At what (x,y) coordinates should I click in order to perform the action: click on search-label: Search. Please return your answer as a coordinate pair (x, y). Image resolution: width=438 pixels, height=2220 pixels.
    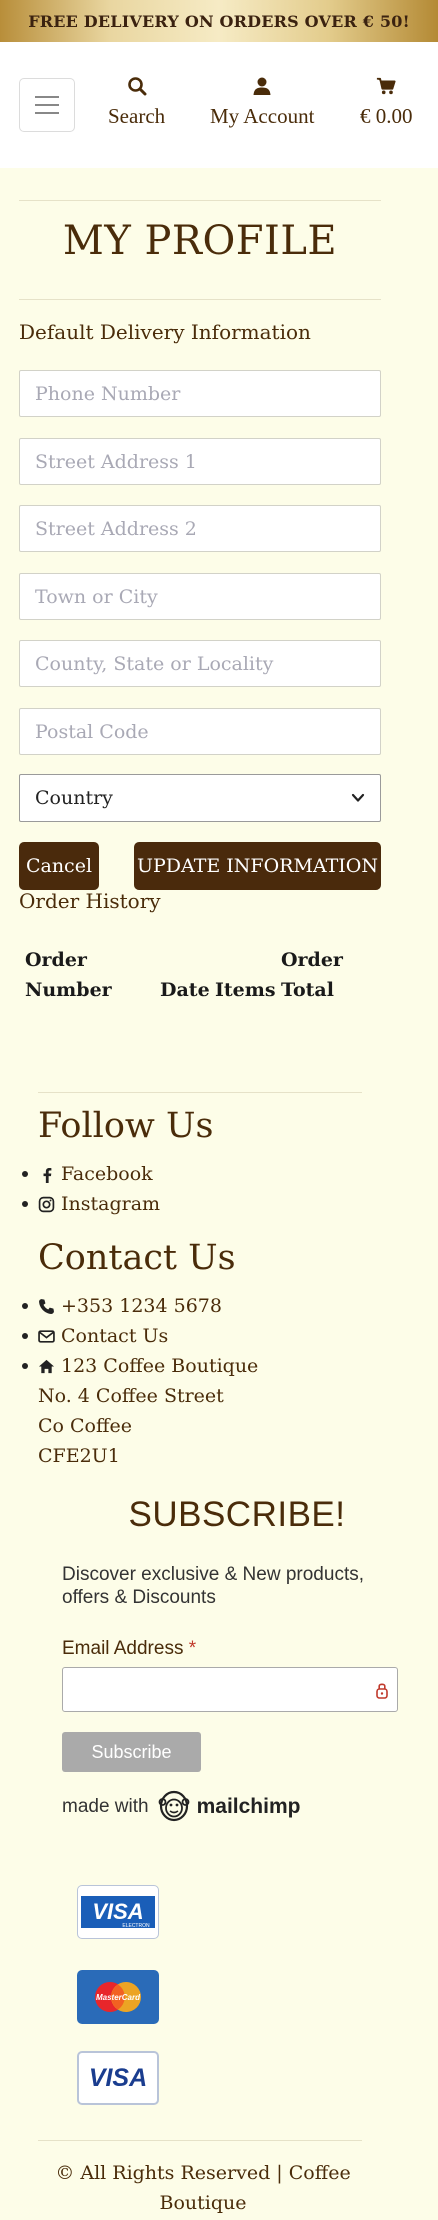
    Looking at the image, I should click on (137, 116).